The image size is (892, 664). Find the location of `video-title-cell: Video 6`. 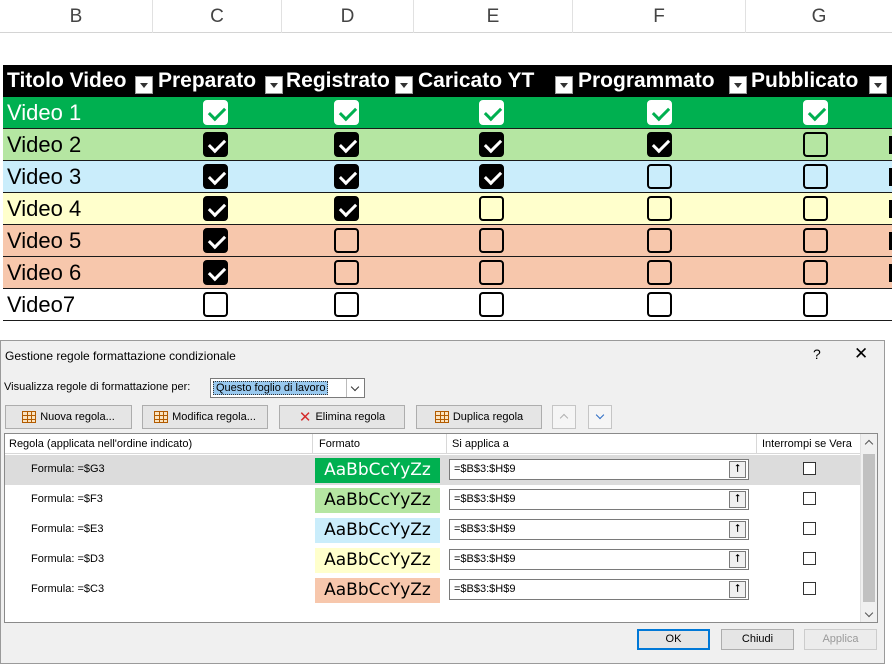

video-title-cell: Video 6 is located at coordinates (44, 273).